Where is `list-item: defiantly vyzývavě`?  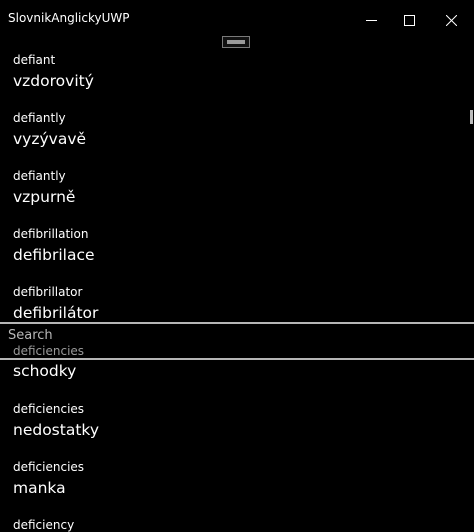 list-item: defiantly vyzývavě is located at coordinates (49, 130).